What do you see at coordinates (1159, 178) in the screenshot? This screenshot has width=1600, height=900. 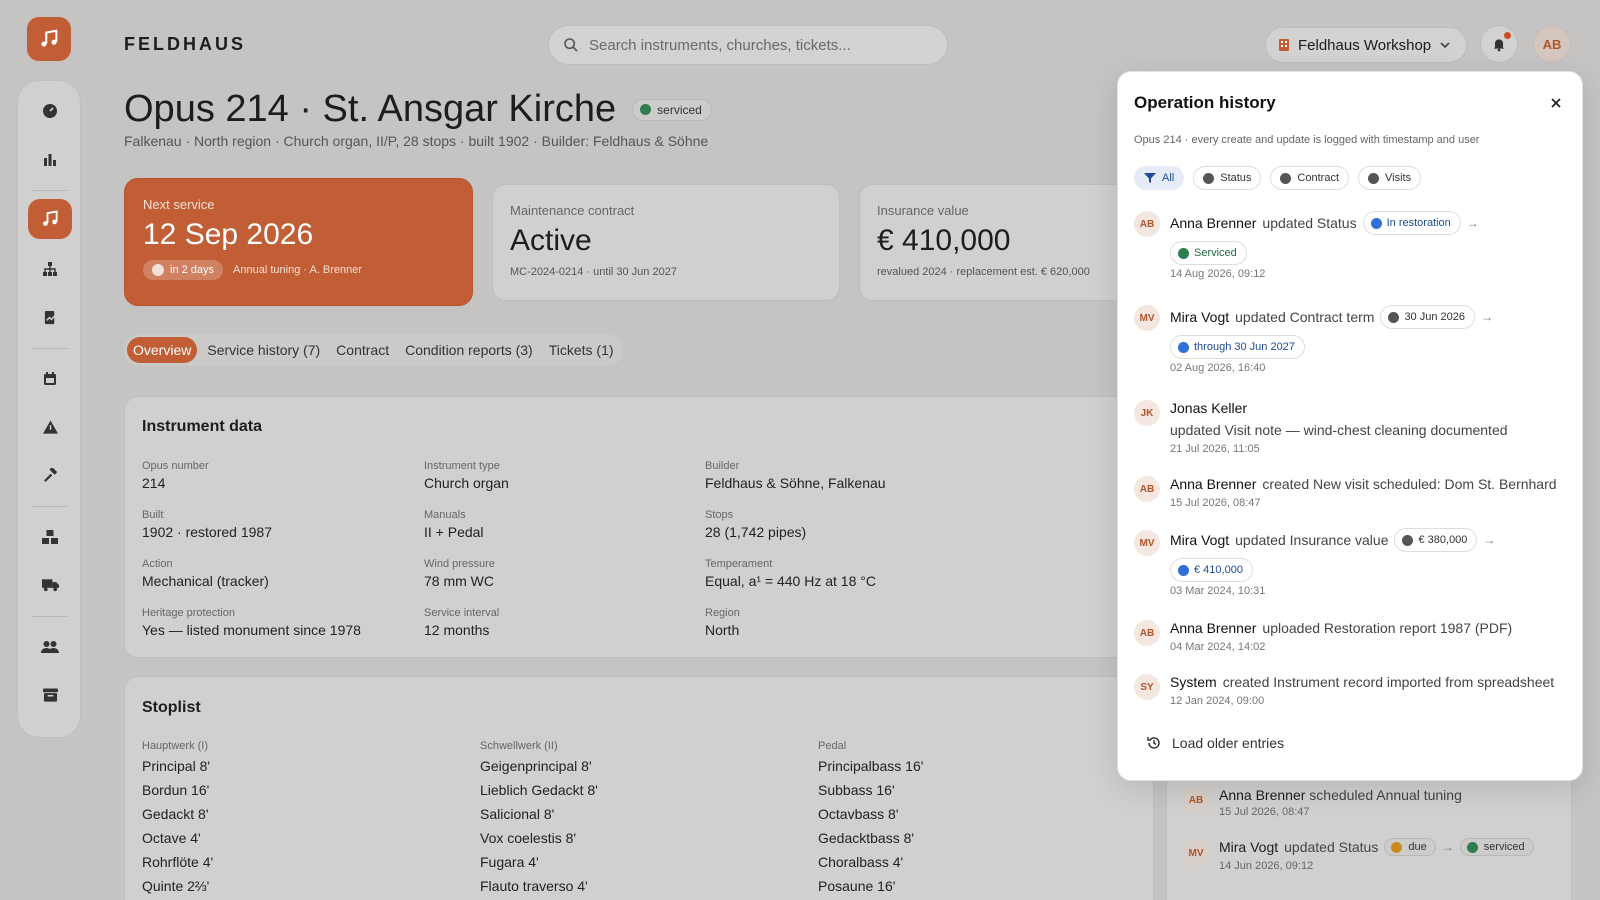 I see `filter-all: All` at bounding box center [1159, 178].